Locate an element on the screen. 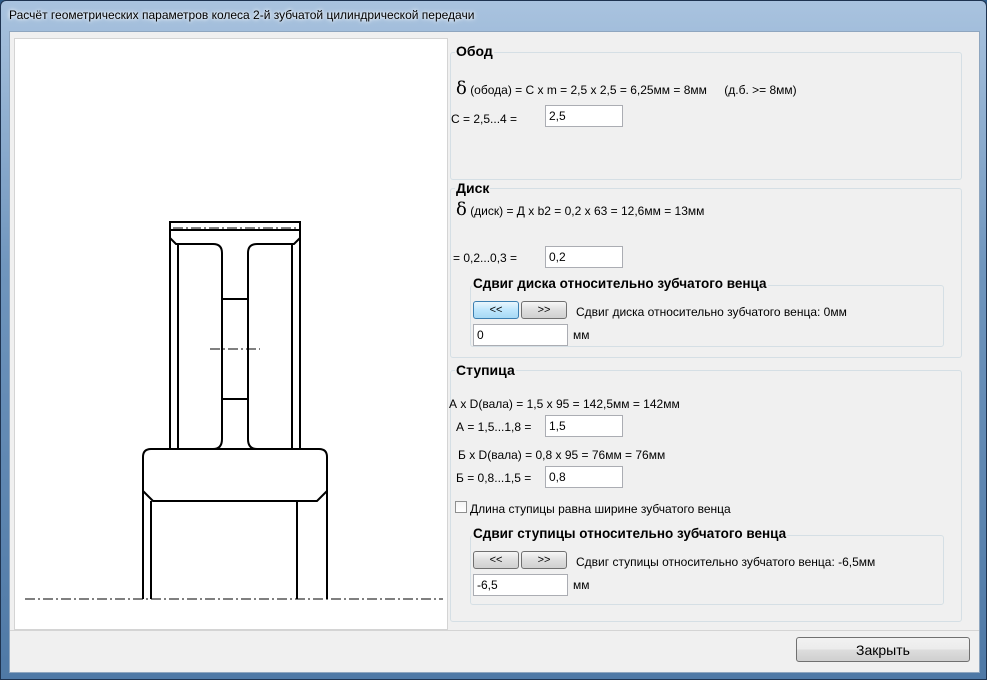 This screenshot has width=987, height=680. hub-a-input is located at coordinates (584, 426).